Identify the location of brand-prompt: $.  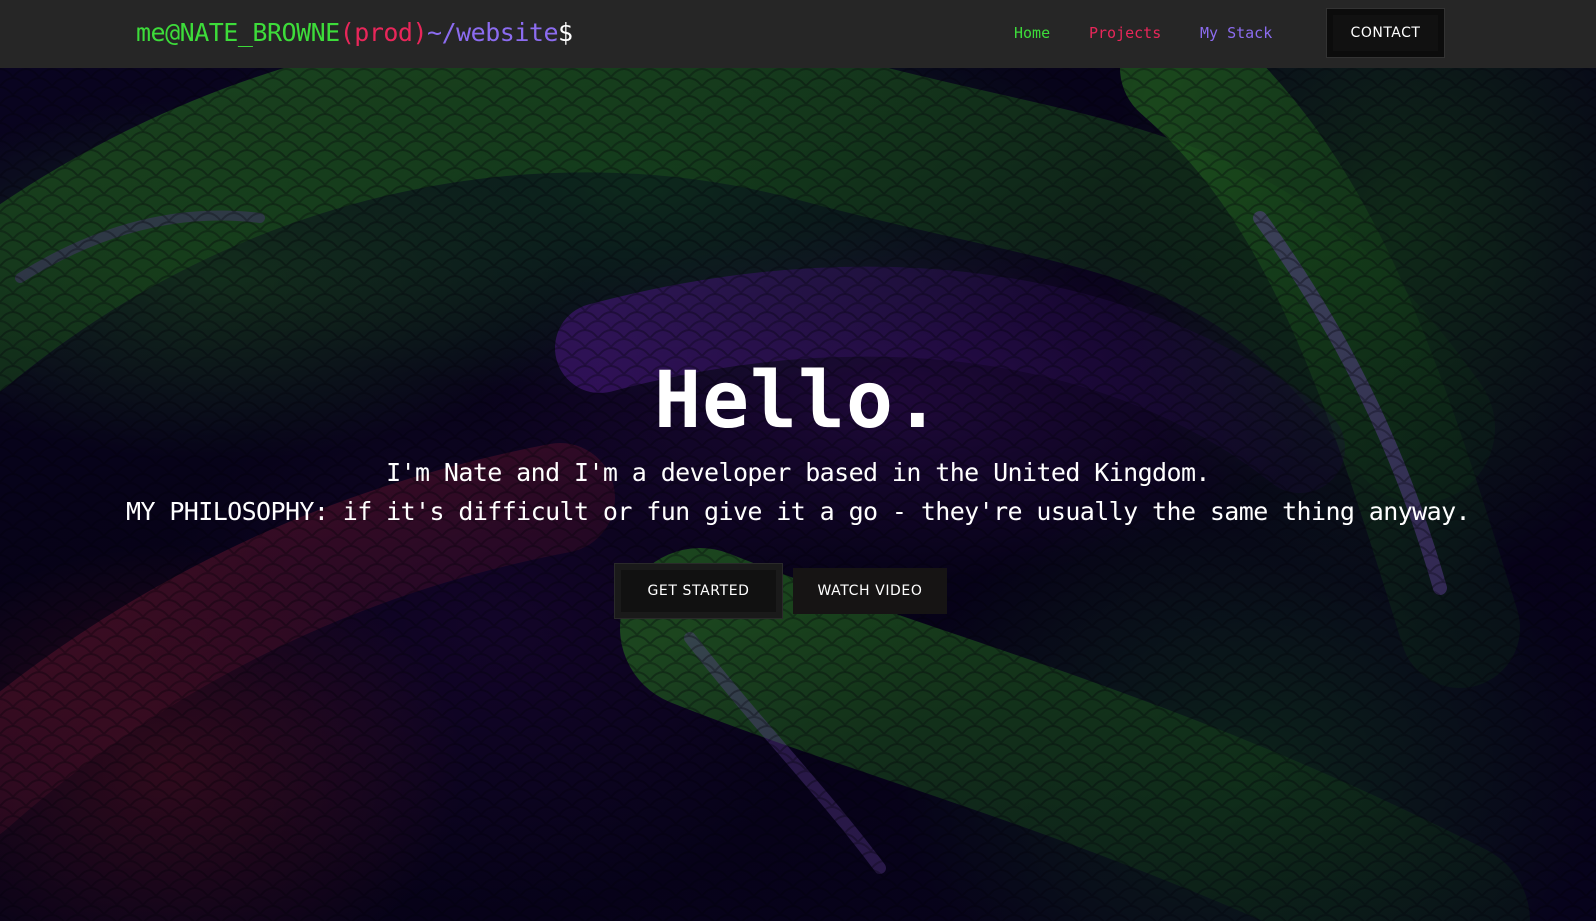
(565, 32).